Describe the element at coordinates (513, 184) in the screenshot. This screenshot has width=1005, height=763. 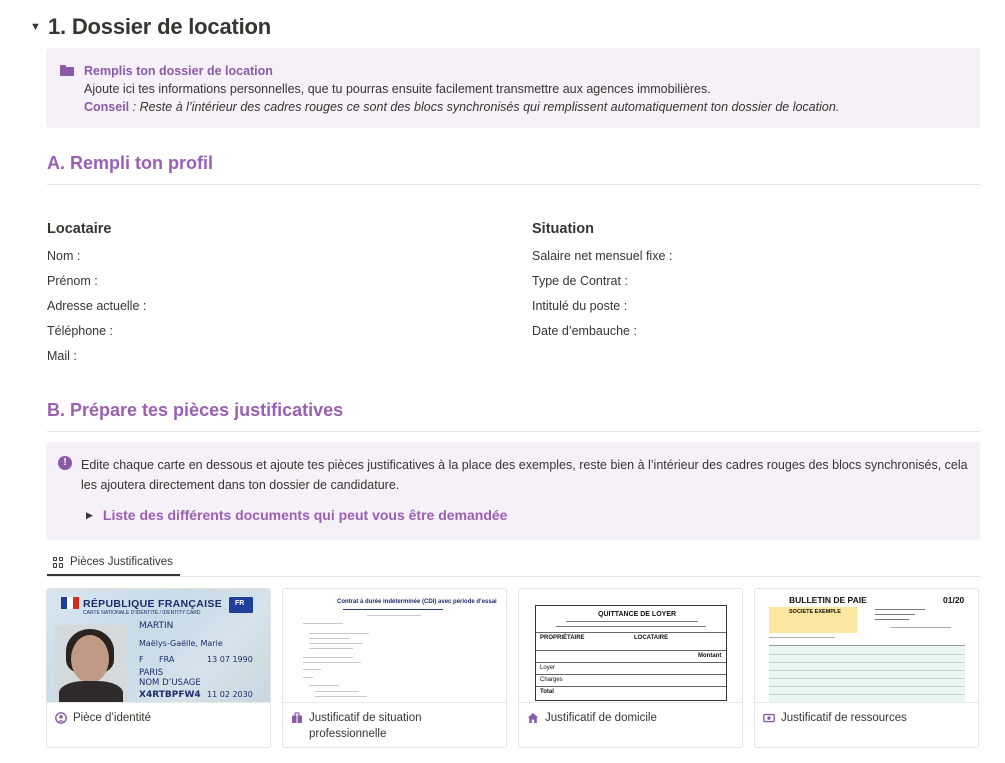
I see `section-a-divider` at that location.